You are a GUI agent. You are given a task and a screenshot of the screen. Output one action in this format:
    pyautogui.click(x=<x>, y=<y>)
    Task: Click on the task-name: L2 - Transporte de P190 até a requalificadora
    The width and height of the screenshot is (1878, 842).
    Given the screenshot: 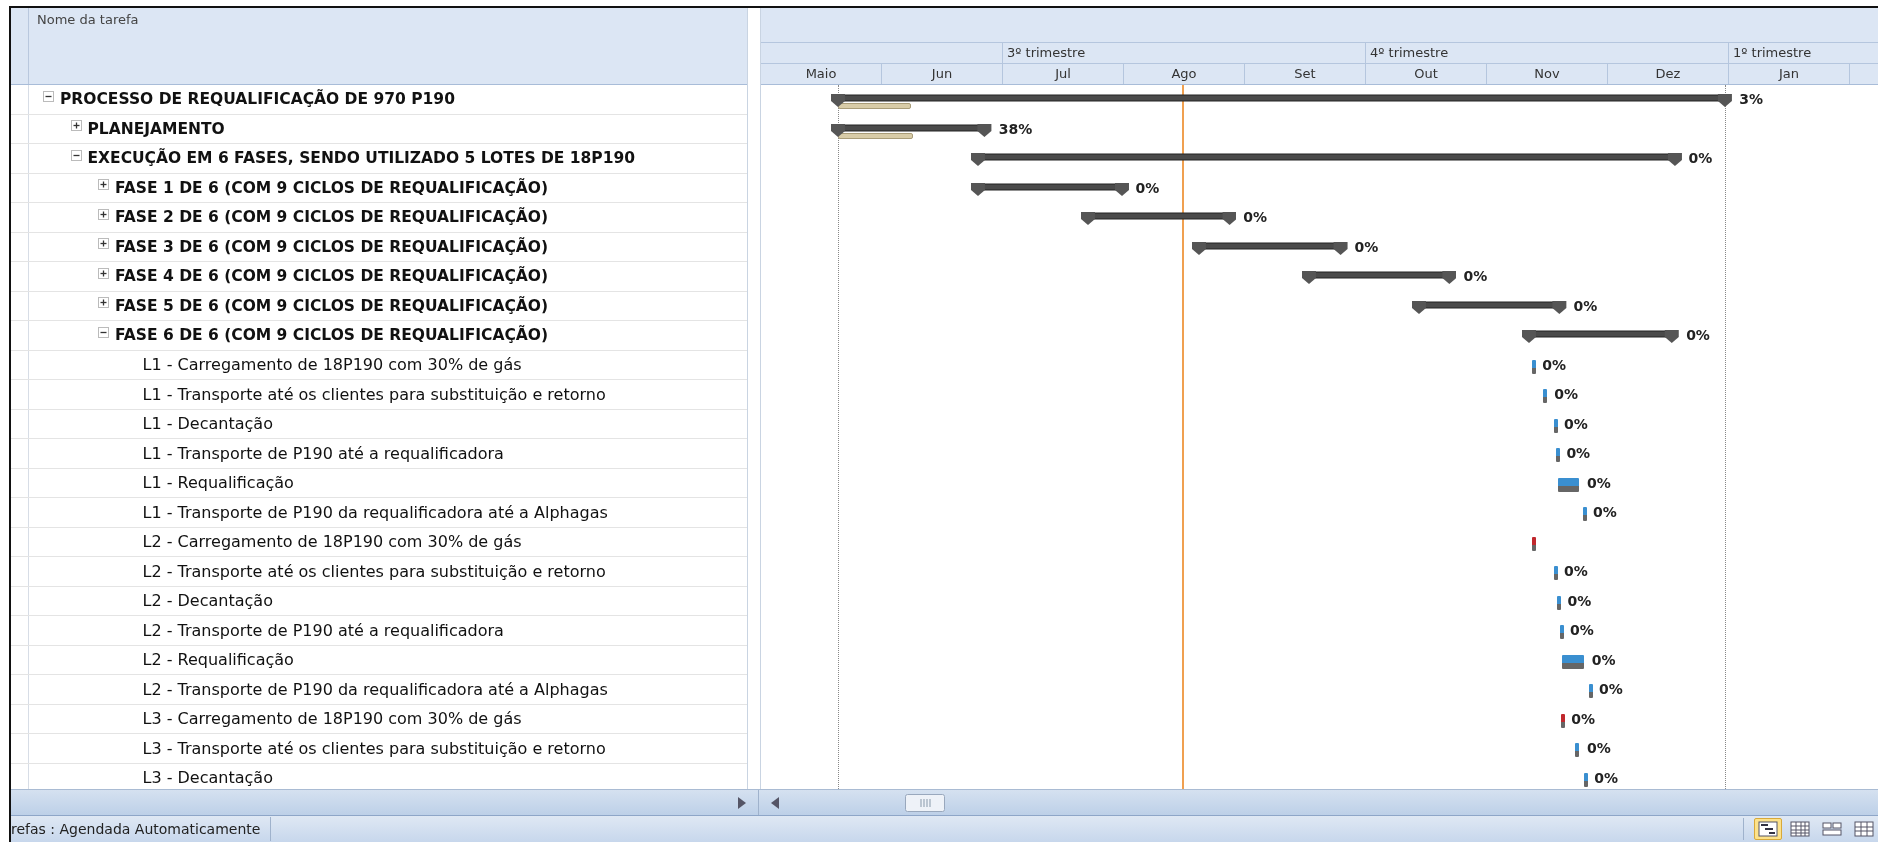 What is the action you would take?
    pyautogui.click(x=323, y=630)
    